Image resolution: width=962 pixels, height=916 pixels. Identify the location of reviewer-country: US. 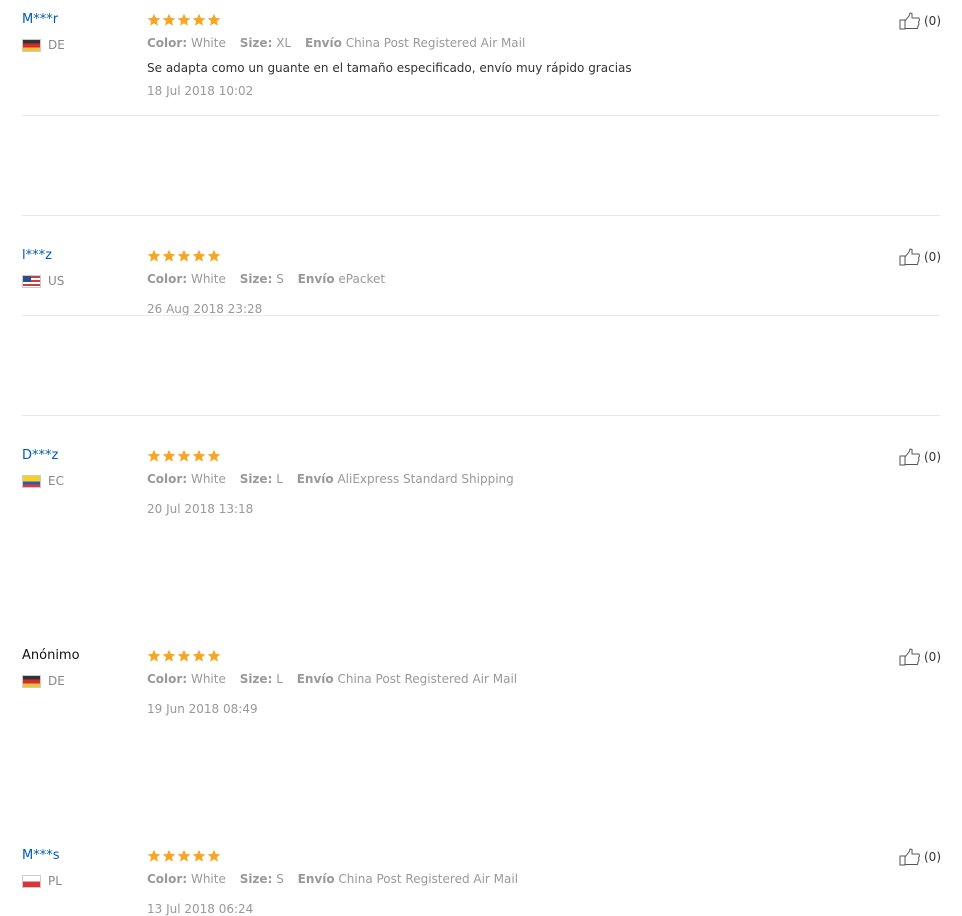
(43, 281).